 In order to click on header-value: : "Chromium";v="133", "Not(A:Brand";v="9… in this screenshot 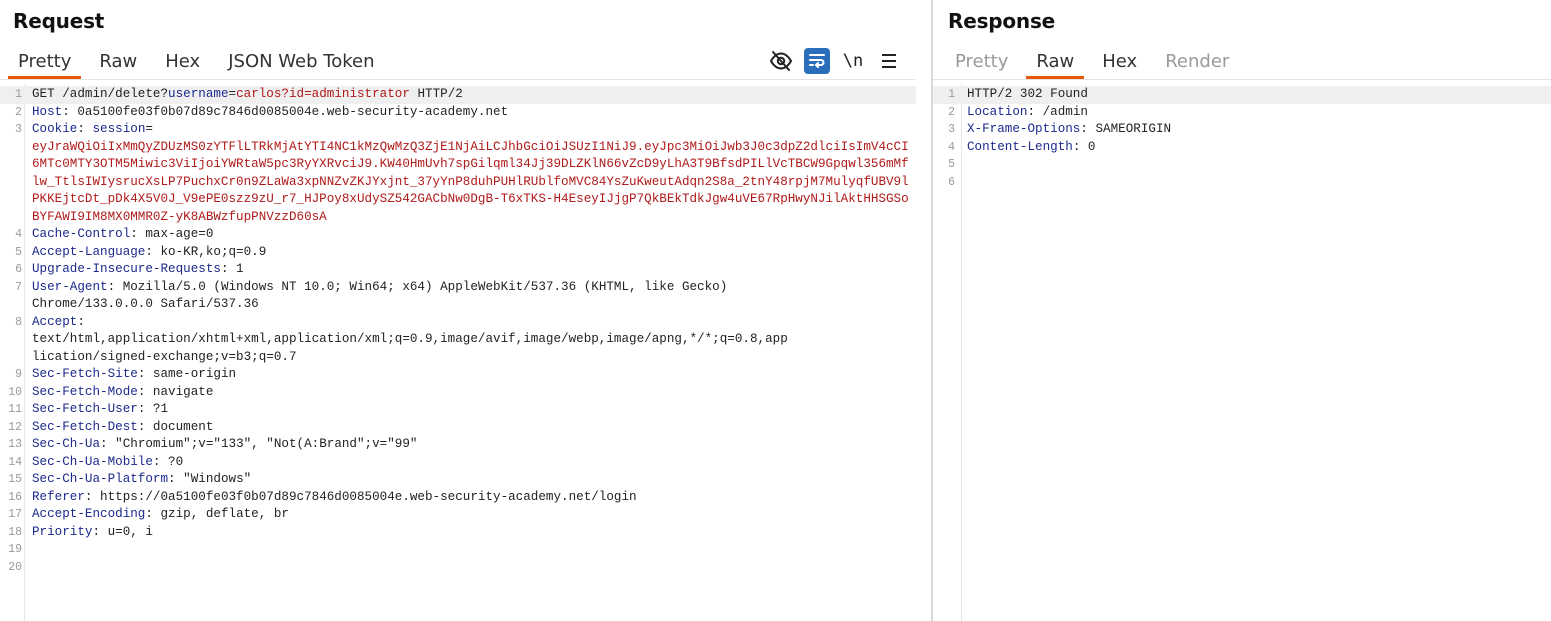, I will do `click(259, 444)`.